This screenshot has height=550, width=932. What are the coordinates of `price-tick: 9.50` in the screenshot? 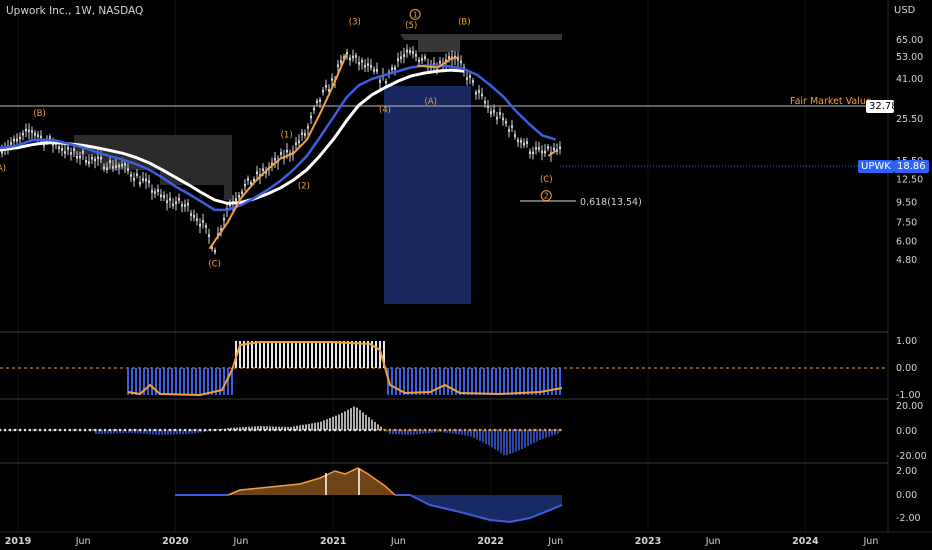 It's located at (906, 203).